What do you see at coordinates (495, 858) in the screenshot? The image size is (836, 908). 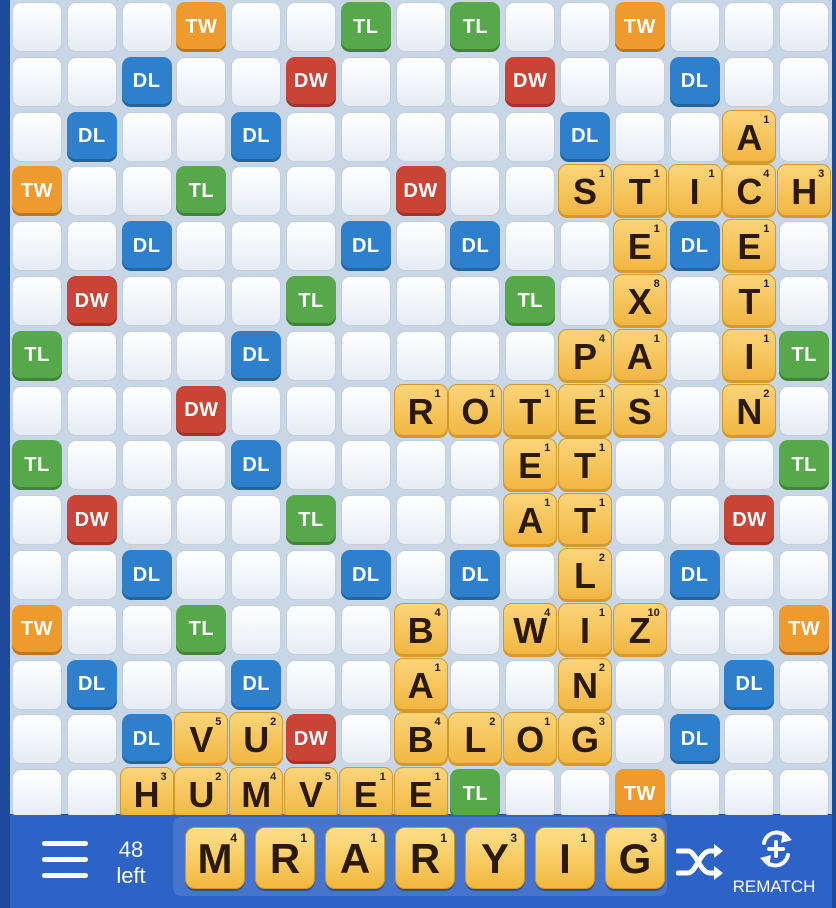 I see `rack-tile: Y3` at bounding box center [495, 858].